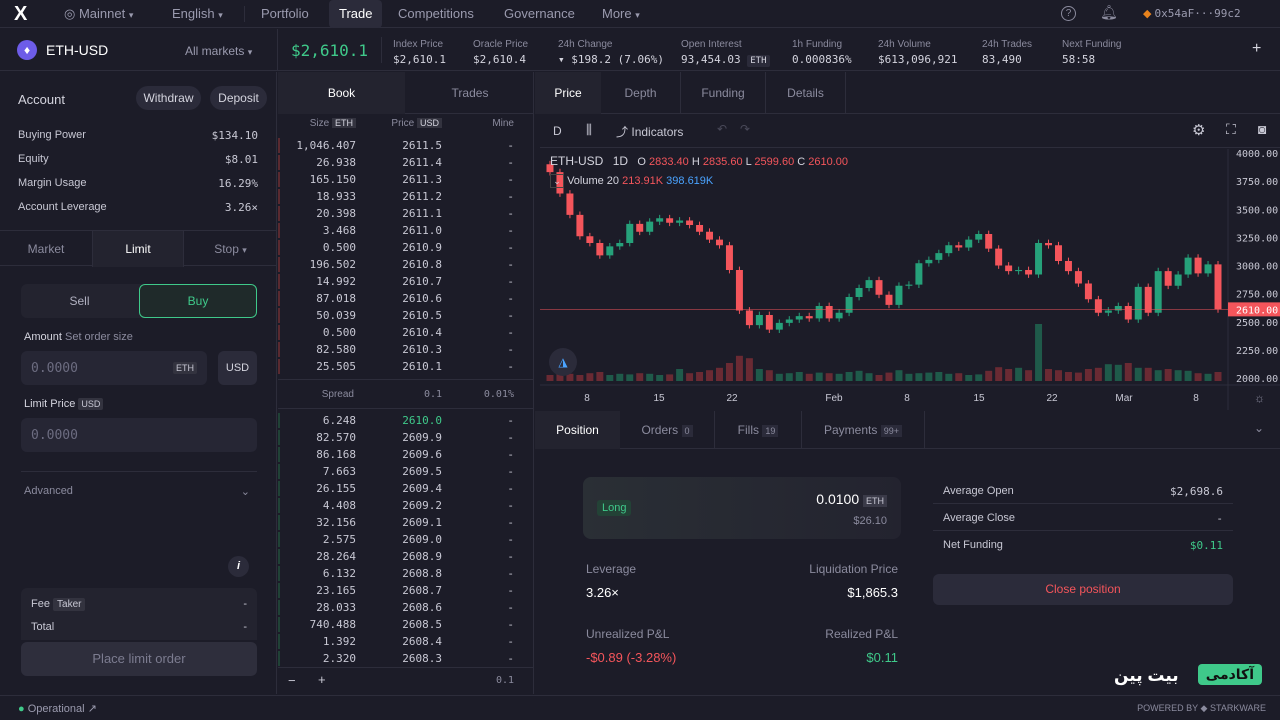 The image size is (1280, 720). Describe the element at coordinates (168, 98) in the screenshot. I see `withdraw-button: Withdraw` at that location.